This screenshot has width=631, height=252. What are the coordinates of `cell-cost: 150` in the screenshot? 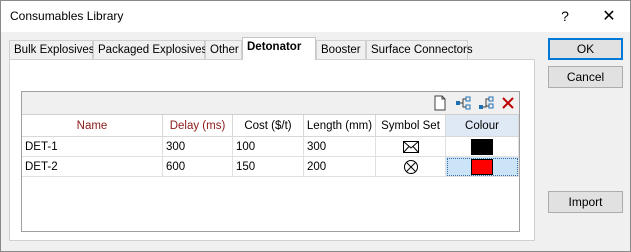 It's located at (268, 167).